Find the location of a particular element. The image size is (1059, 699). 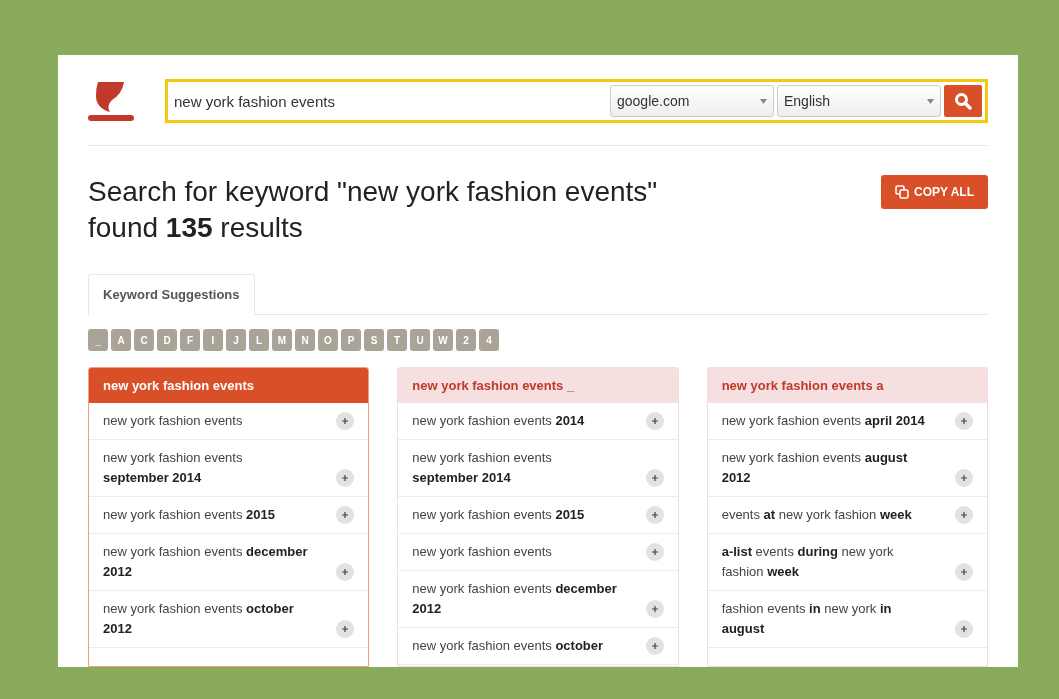

copy-icon is located at coordinates (902, 192).